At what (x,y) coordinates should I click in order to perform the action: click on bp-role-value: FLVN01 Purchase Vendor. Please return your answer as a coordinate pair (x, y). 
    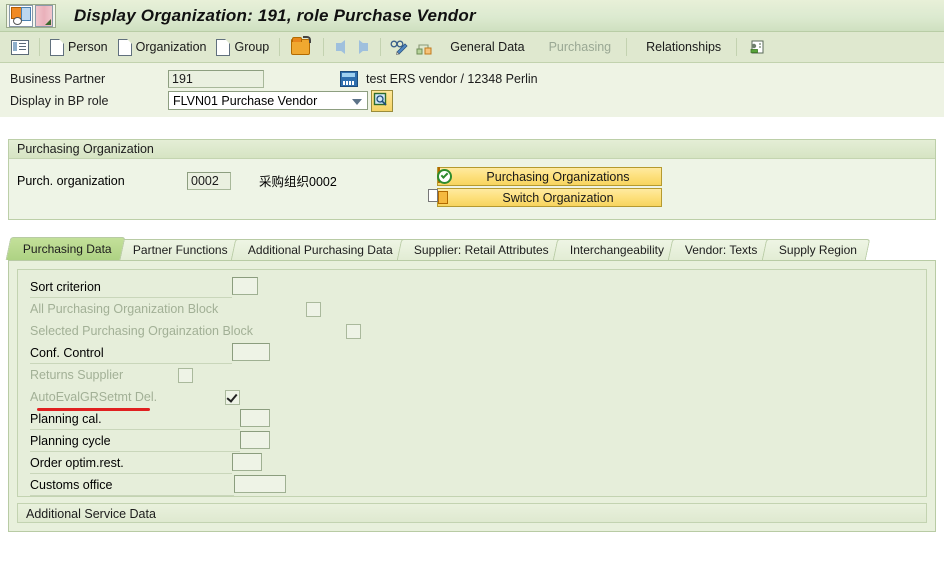
    Looking at the image, I should click on (245, 100).